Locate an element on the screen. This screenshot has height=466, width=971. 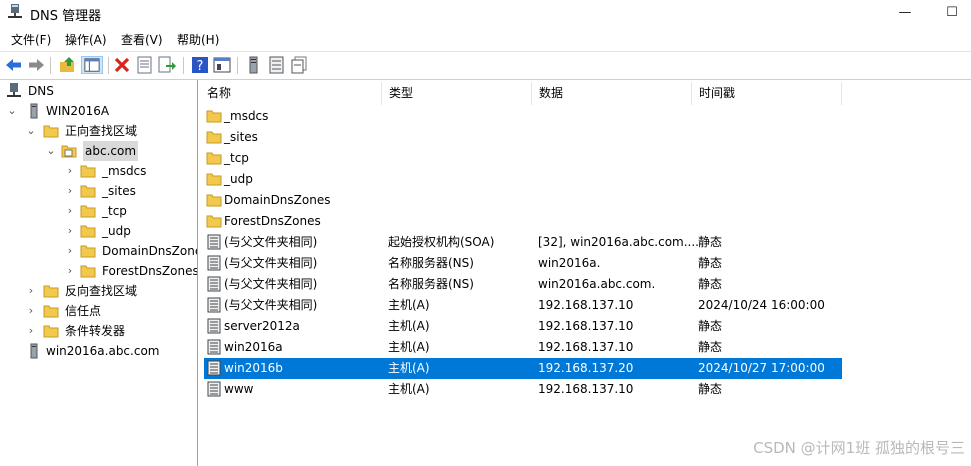
table-row: server2012a 主机(A) 192.168.137.10 静态 is located at coordinates (523, 326).